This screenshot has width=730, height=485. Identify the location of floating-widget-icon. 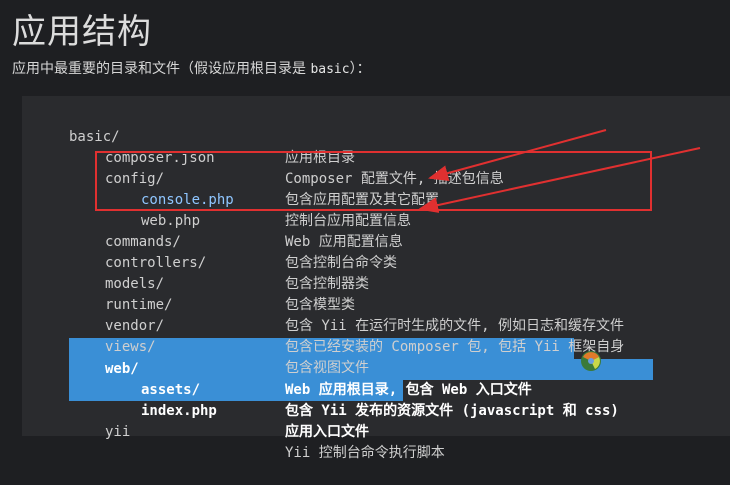
(591, 361).